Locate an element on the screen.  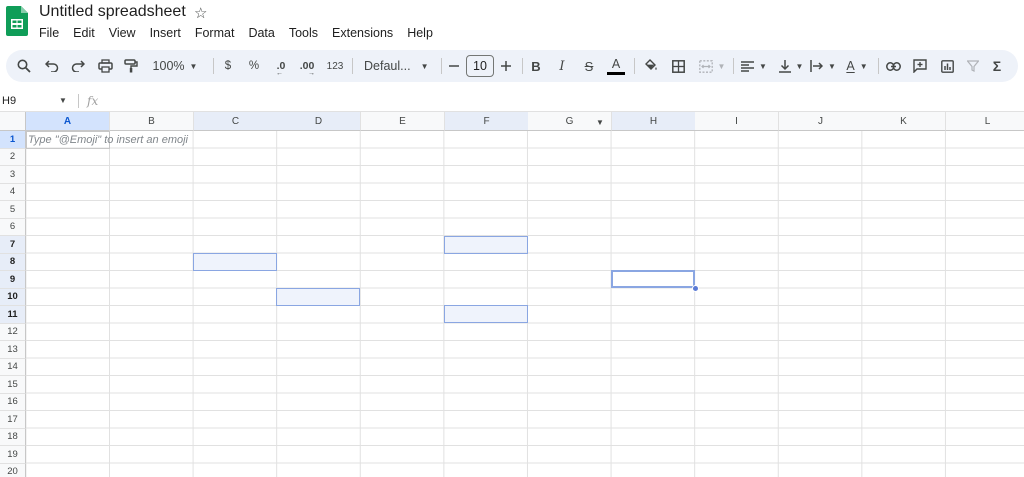
row-header-9: 9 is located at coordinates (13, 280).